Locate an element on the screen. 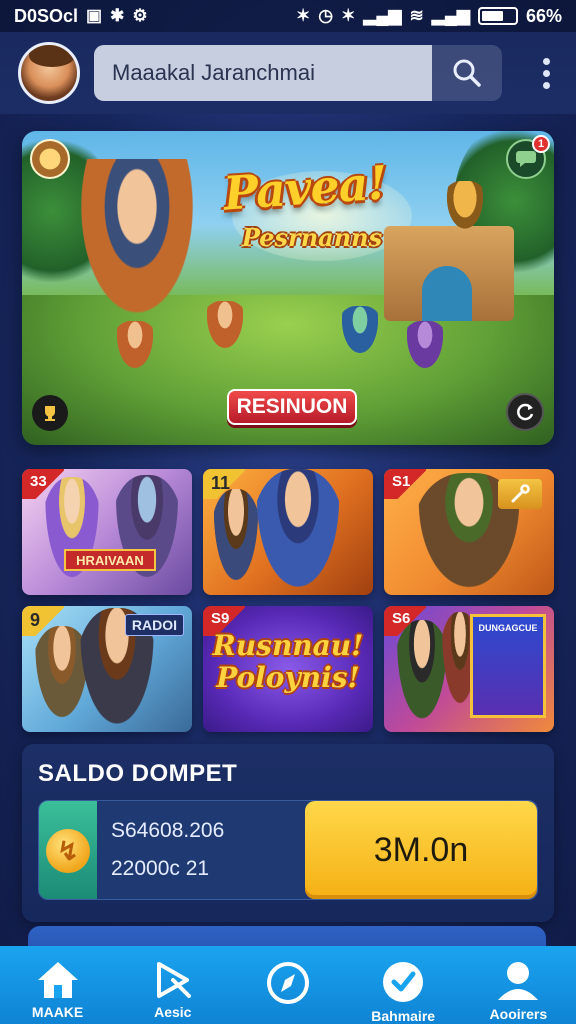  card-badge: 11 is located at coordinates (224, 484).